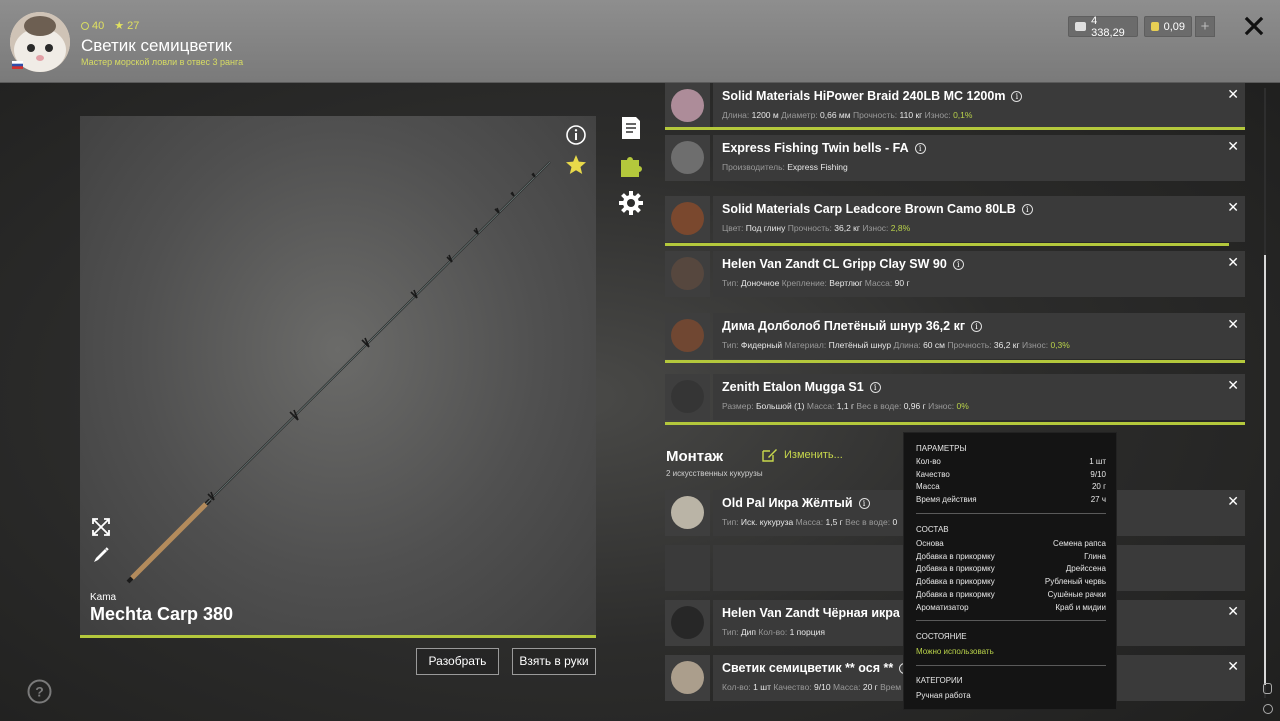  What do you see at coordinates (17, 65) in the screenshot?
I see `russia-flag-icon` at bounding box center [17, 65].